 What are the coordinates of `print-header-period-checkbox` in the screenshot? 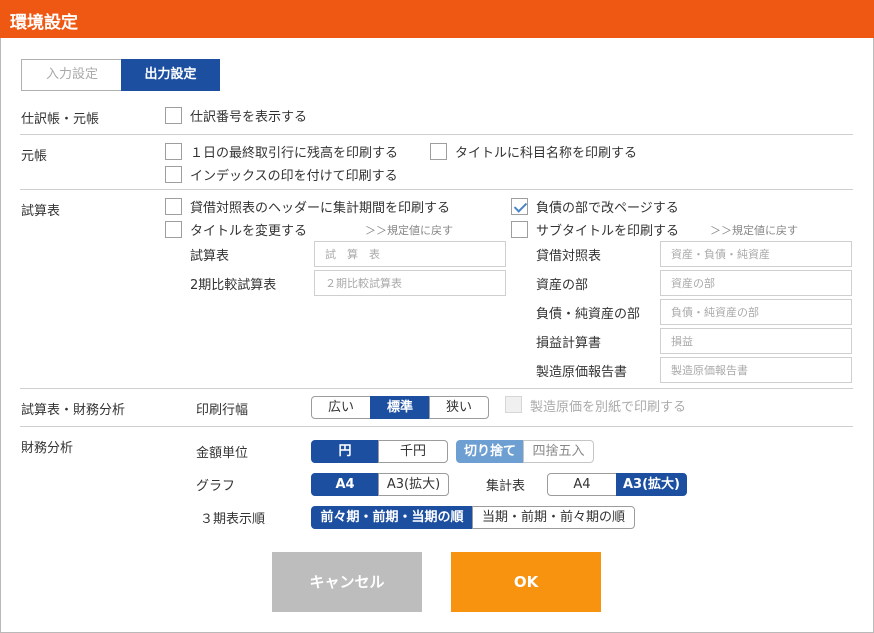 It's located at (173, 206).